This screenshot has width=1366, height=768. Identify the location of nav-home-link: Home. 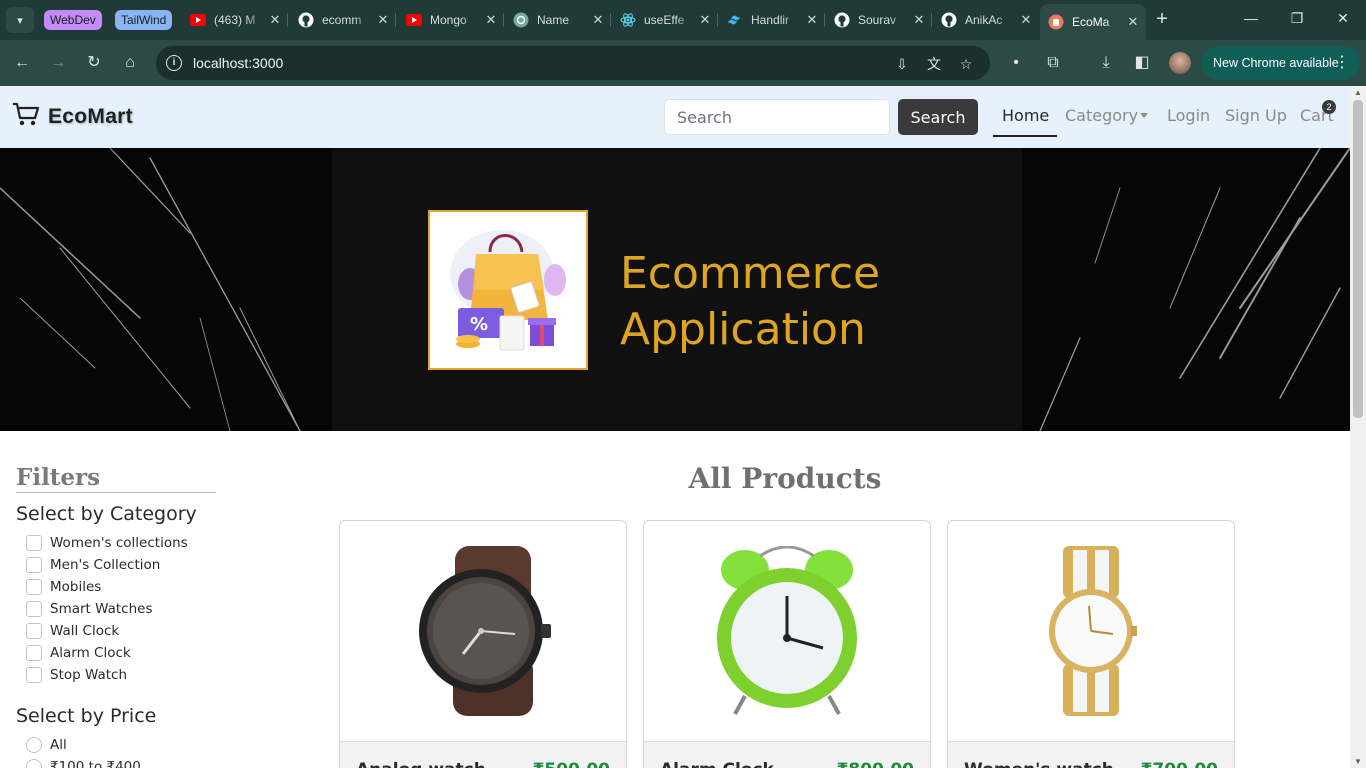
(1025, 115).